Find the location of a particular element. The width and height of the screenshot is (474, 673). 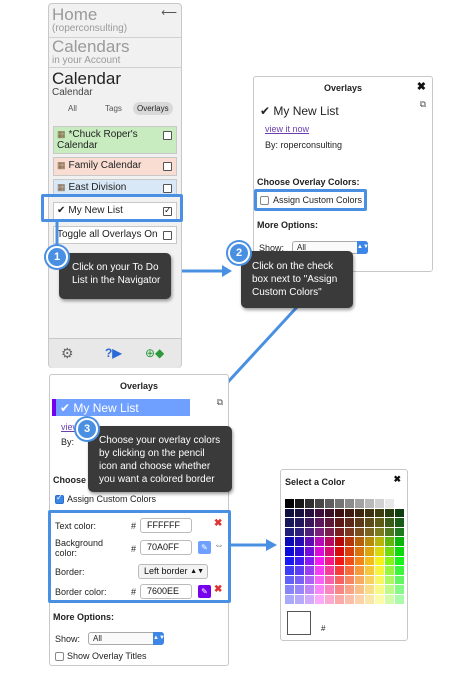

color-swatch-grid is located at coordinates (345, 552).